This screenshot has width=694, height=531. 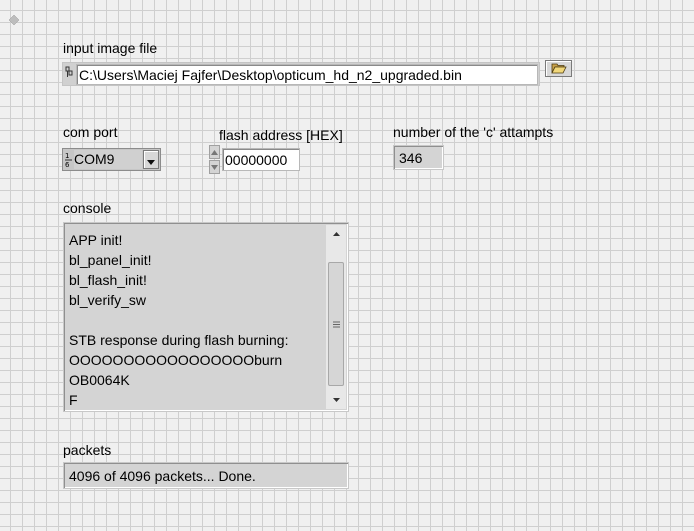 I want to click on scrollbar-thumb, so click(x=336, y=324).